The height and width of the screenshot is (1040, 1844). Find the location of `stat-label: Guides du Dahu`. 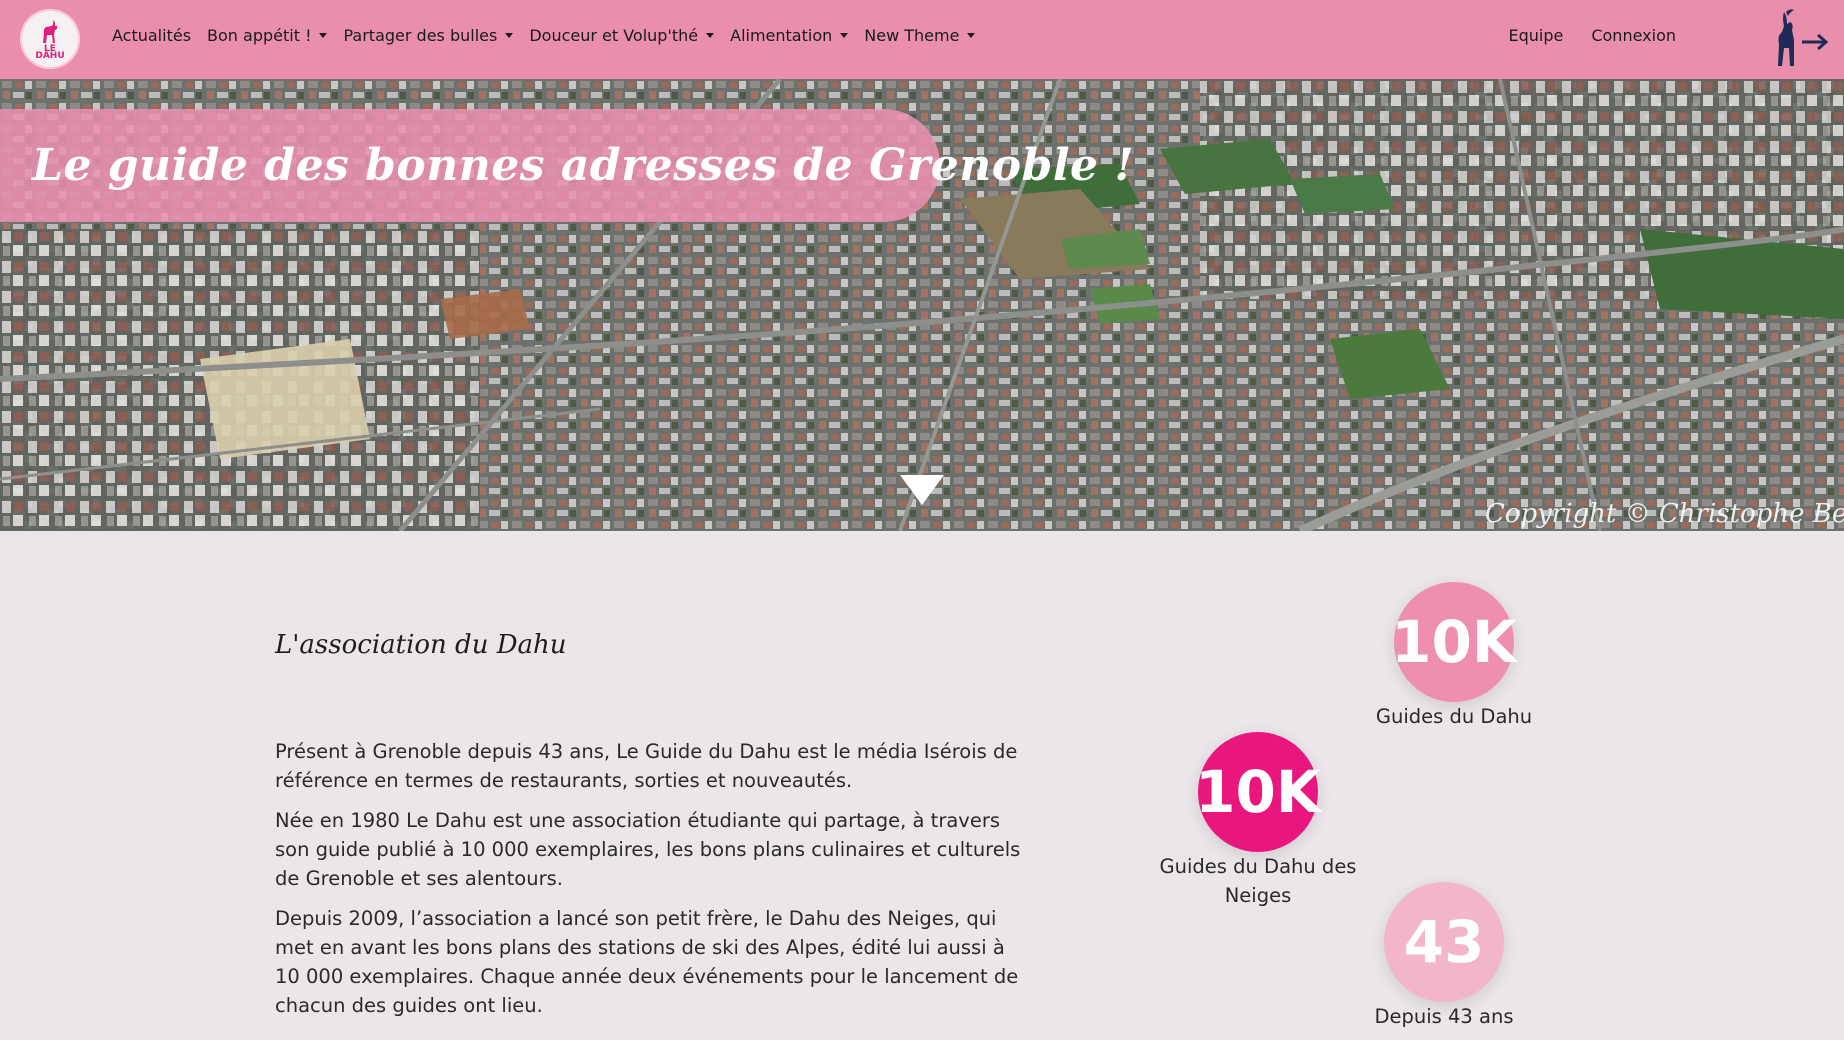

stat-label: Guides du Dahu is located at coordinates (1454, 716).